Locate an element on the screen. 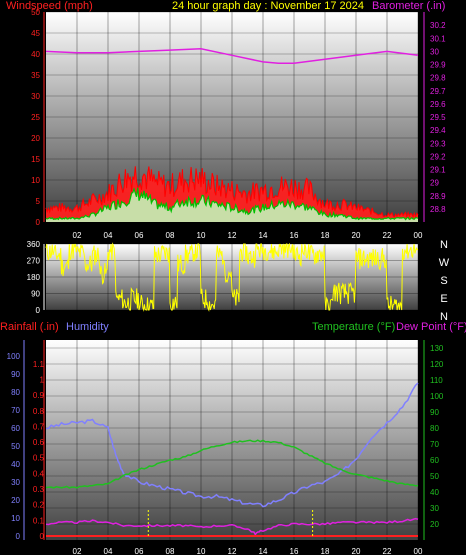 This screenshot has width=466, height=555. wind-y-tick-label: 50 is located at coordinates (35, 12).